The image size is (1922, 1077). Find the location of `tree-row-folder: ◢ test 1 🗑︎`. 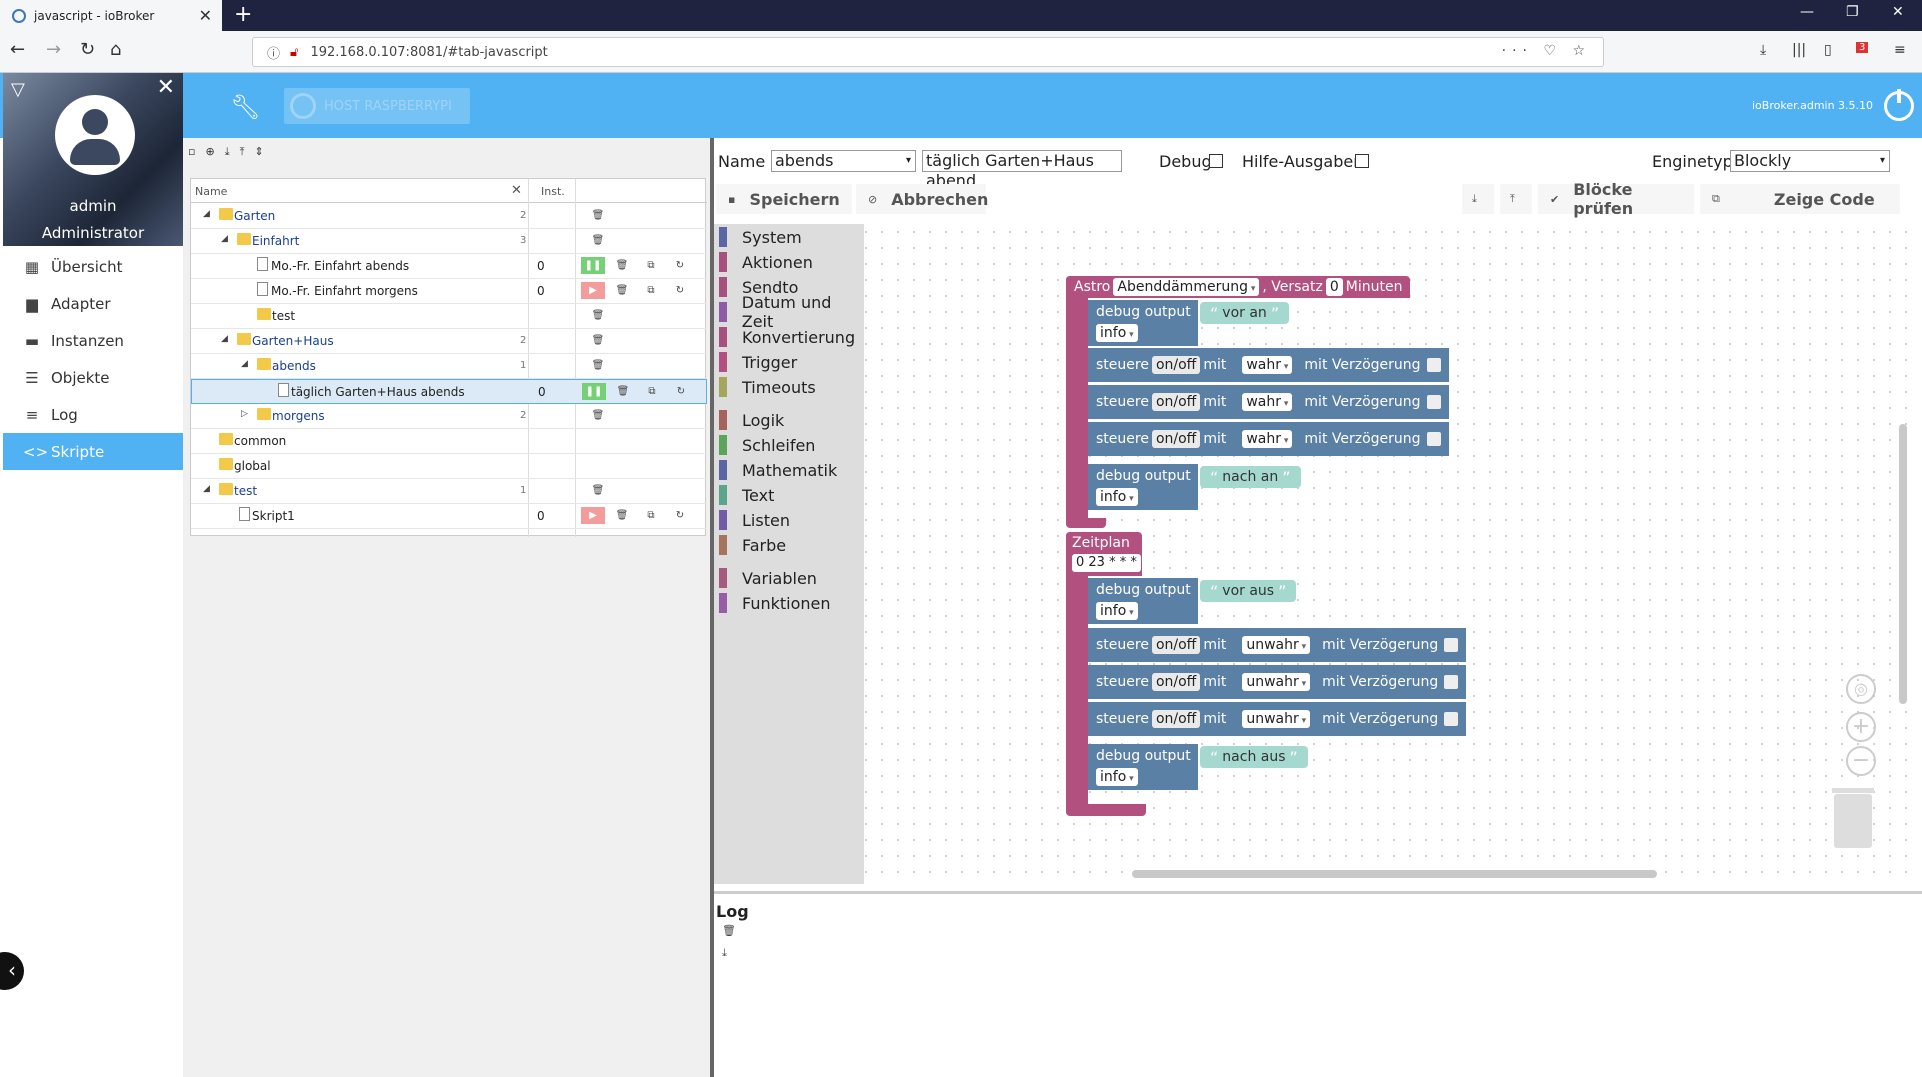

tree-row-folder: ◢ test 1 🗑︎ is located at coordinates (449, 491).